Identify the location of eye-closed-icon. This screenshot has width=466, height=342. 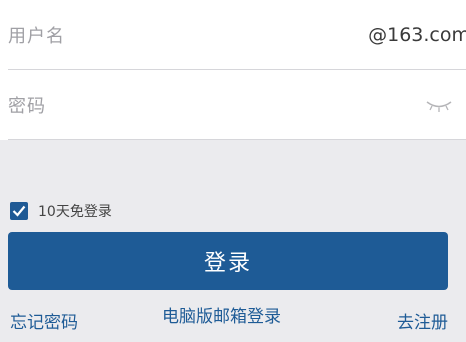
(439, 105).